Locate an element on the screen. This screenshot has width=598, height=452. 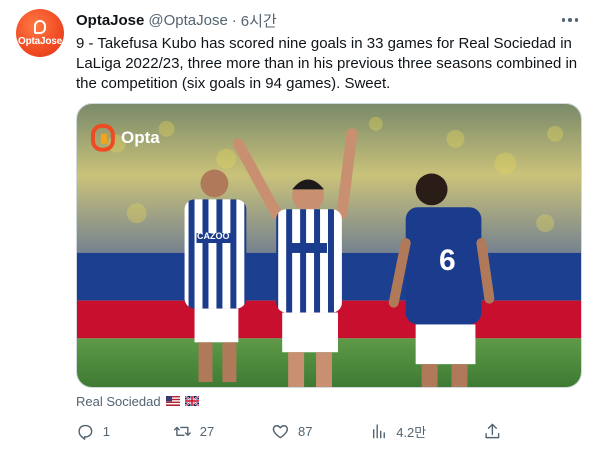
timestamp: 6시간 is located at coordinates (259, 20).